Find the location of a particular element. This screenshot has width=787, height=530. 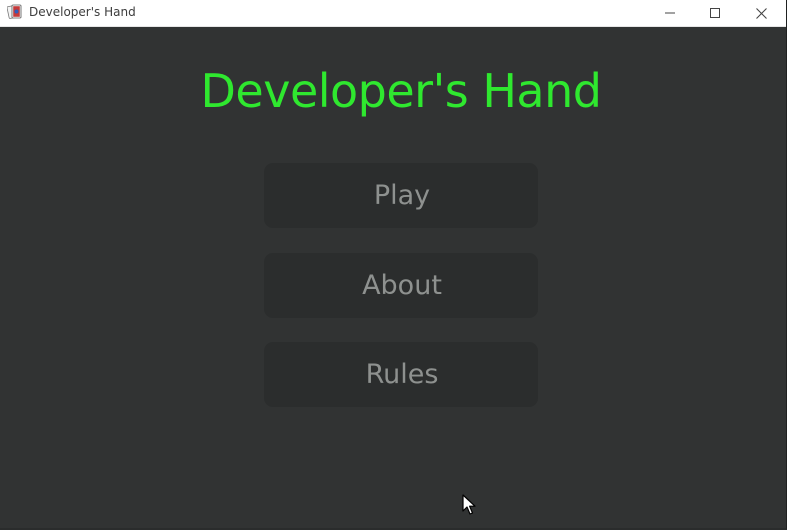

rules-button-label: Rules is located at coordinates (402, 374).